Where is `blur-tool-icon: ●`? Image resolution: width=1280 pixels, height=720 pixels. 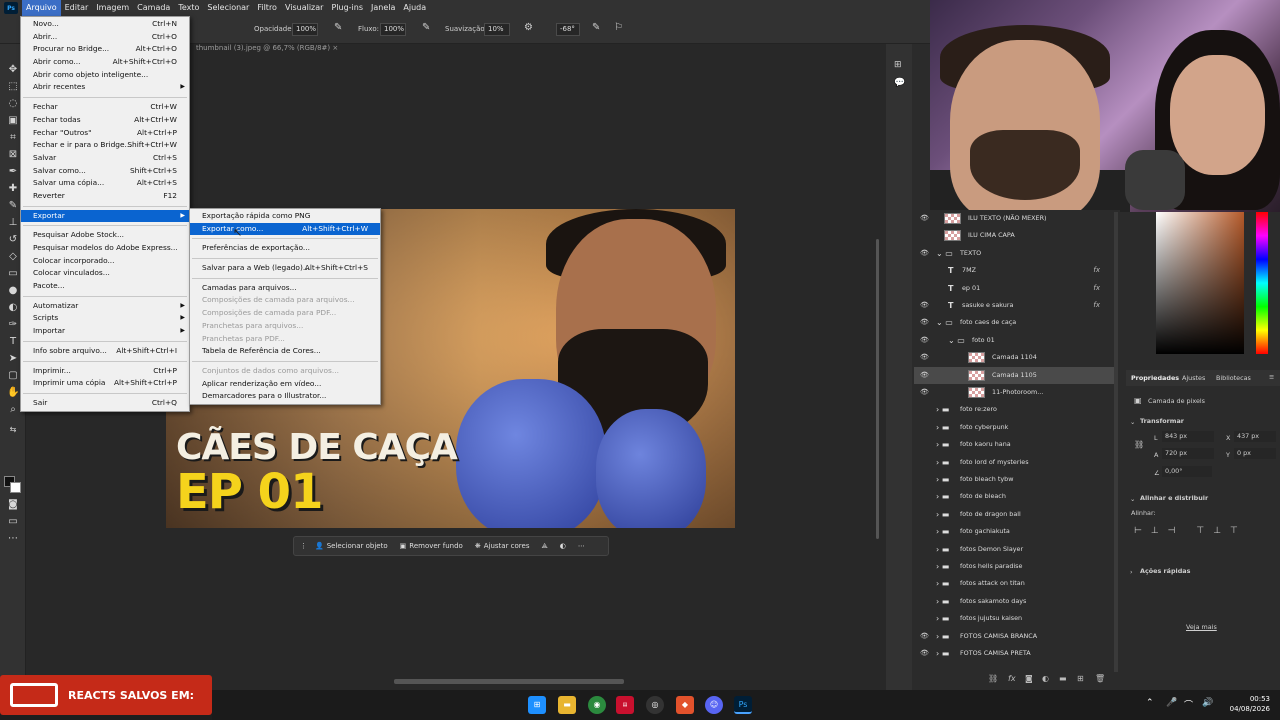 blur-tool-icon: ● is located at coordinates (13, 291).